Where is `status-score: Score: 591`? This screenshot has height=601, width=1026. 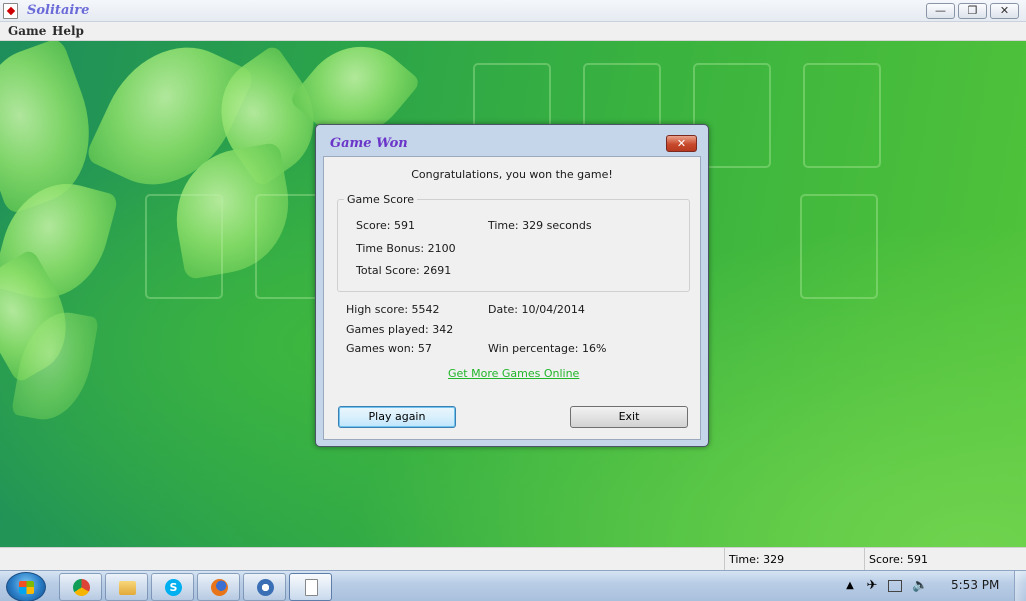
status-score: Score: 591 is located at coordinates (945, 559).